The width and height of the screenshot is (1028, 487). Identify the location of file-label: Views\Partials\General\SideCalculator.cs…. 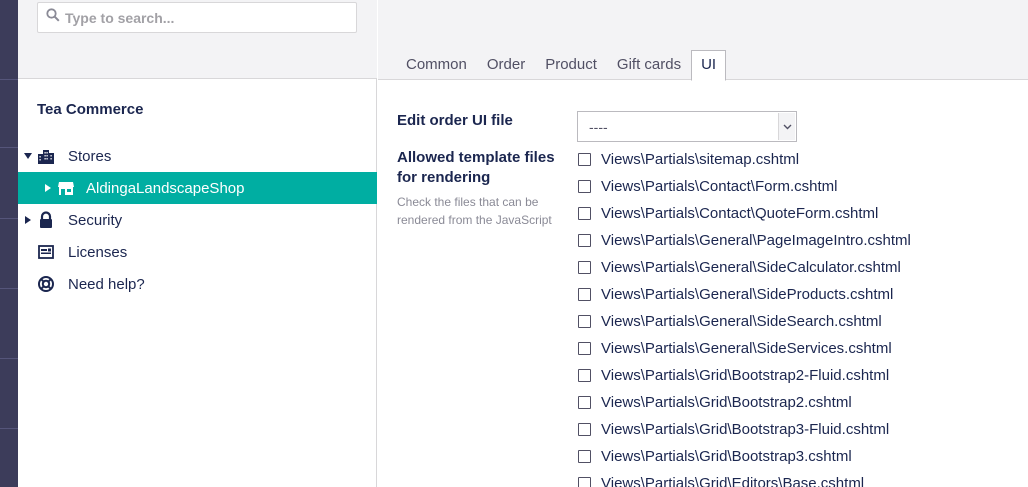
(751, 267).